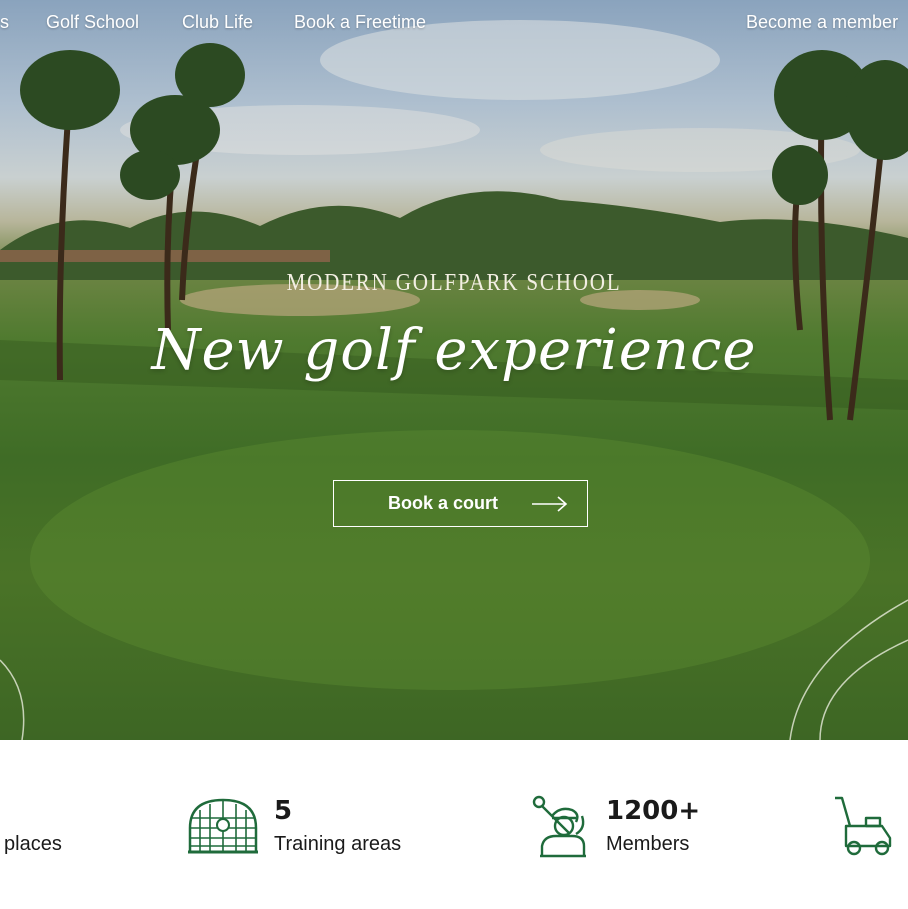 Image resolution: width=908 pixels, height=909 pixels. What do you see at coordinates (338, 844) in the screenshot?
I see `stat-label-training-areas: Training areas` at bounding box center [338, 844].